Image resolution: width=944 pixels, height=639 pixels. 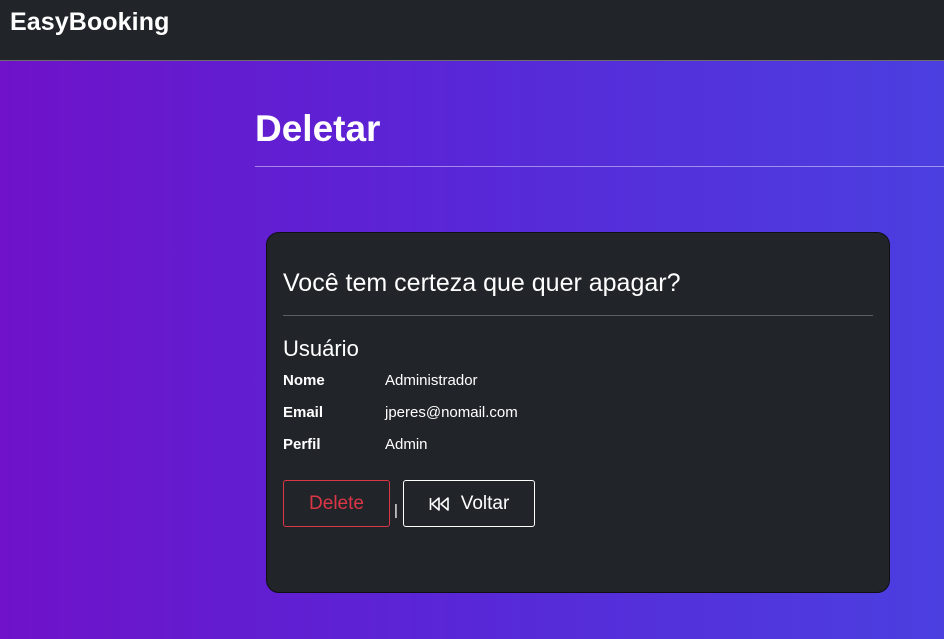 What do you see at coordinates (451, 412) in the screenshot?
I see `field-value-email: jperes@nomail.com` at bounding box center [451, 412].